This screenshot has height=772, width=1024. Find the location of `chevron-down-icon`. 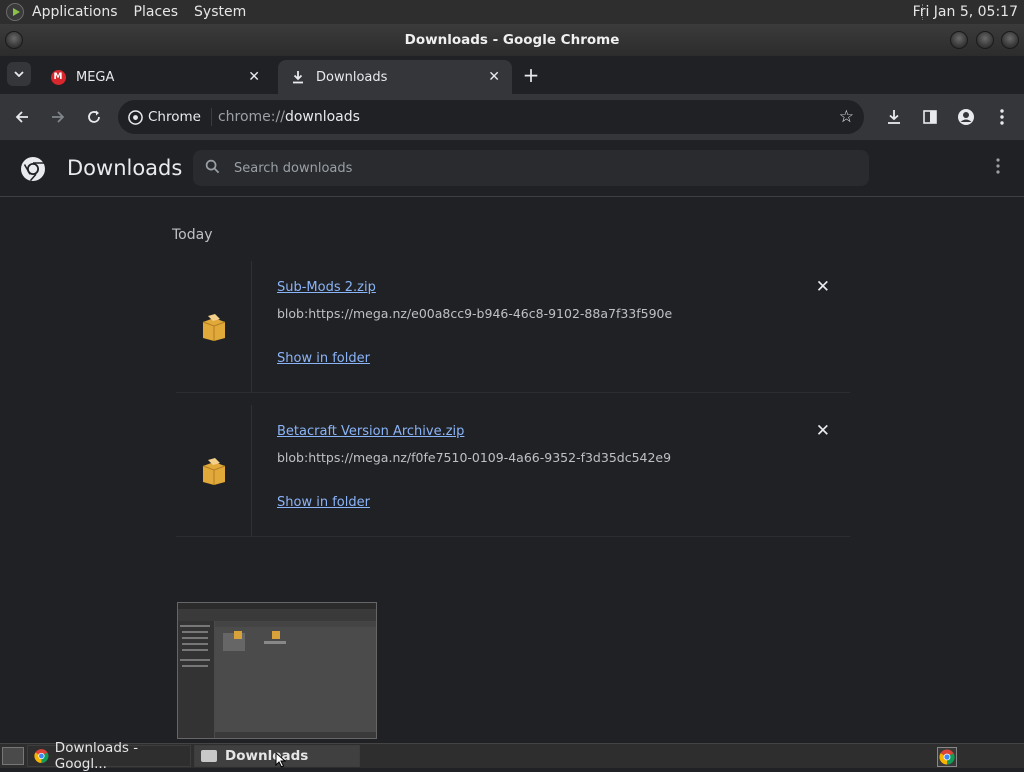

chevron-down-icon is located at coordinates (19, 74).